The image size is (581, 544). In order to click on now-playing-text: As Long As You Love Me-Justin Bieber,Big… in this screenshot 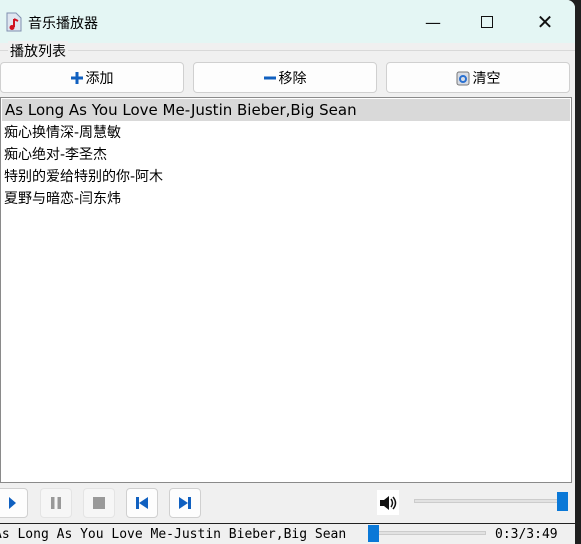, I will do `click(173, 534)`.